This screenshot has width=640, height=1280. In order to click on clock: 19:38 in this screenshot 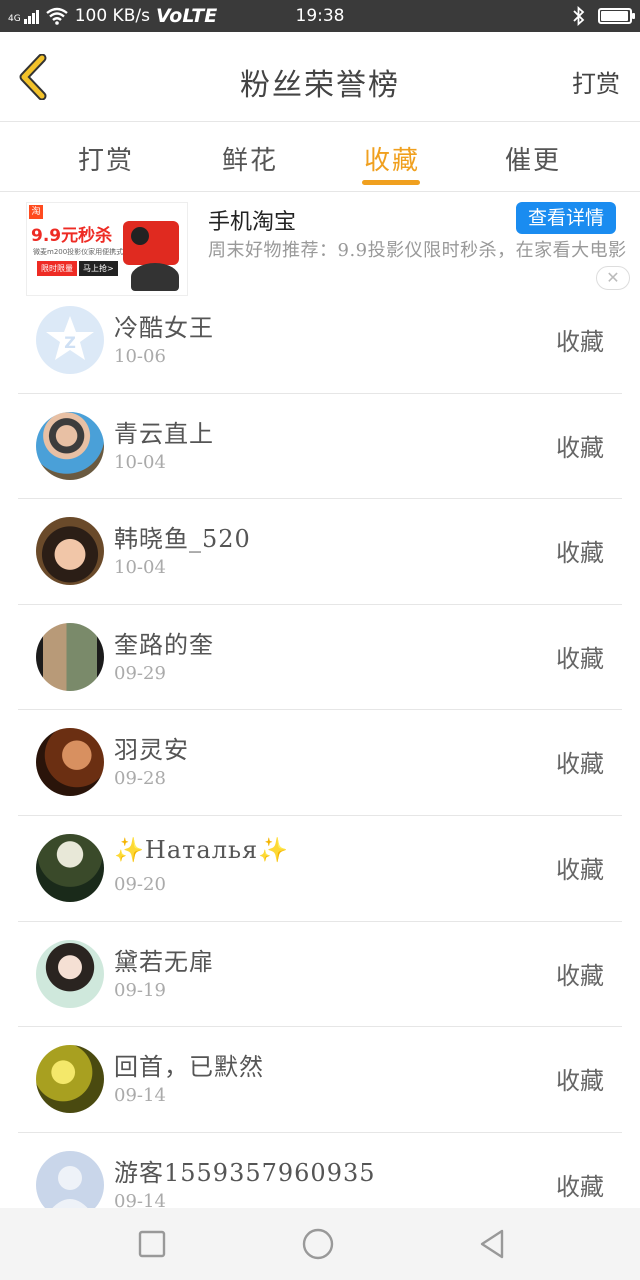, I will do `click(320, 16)`.